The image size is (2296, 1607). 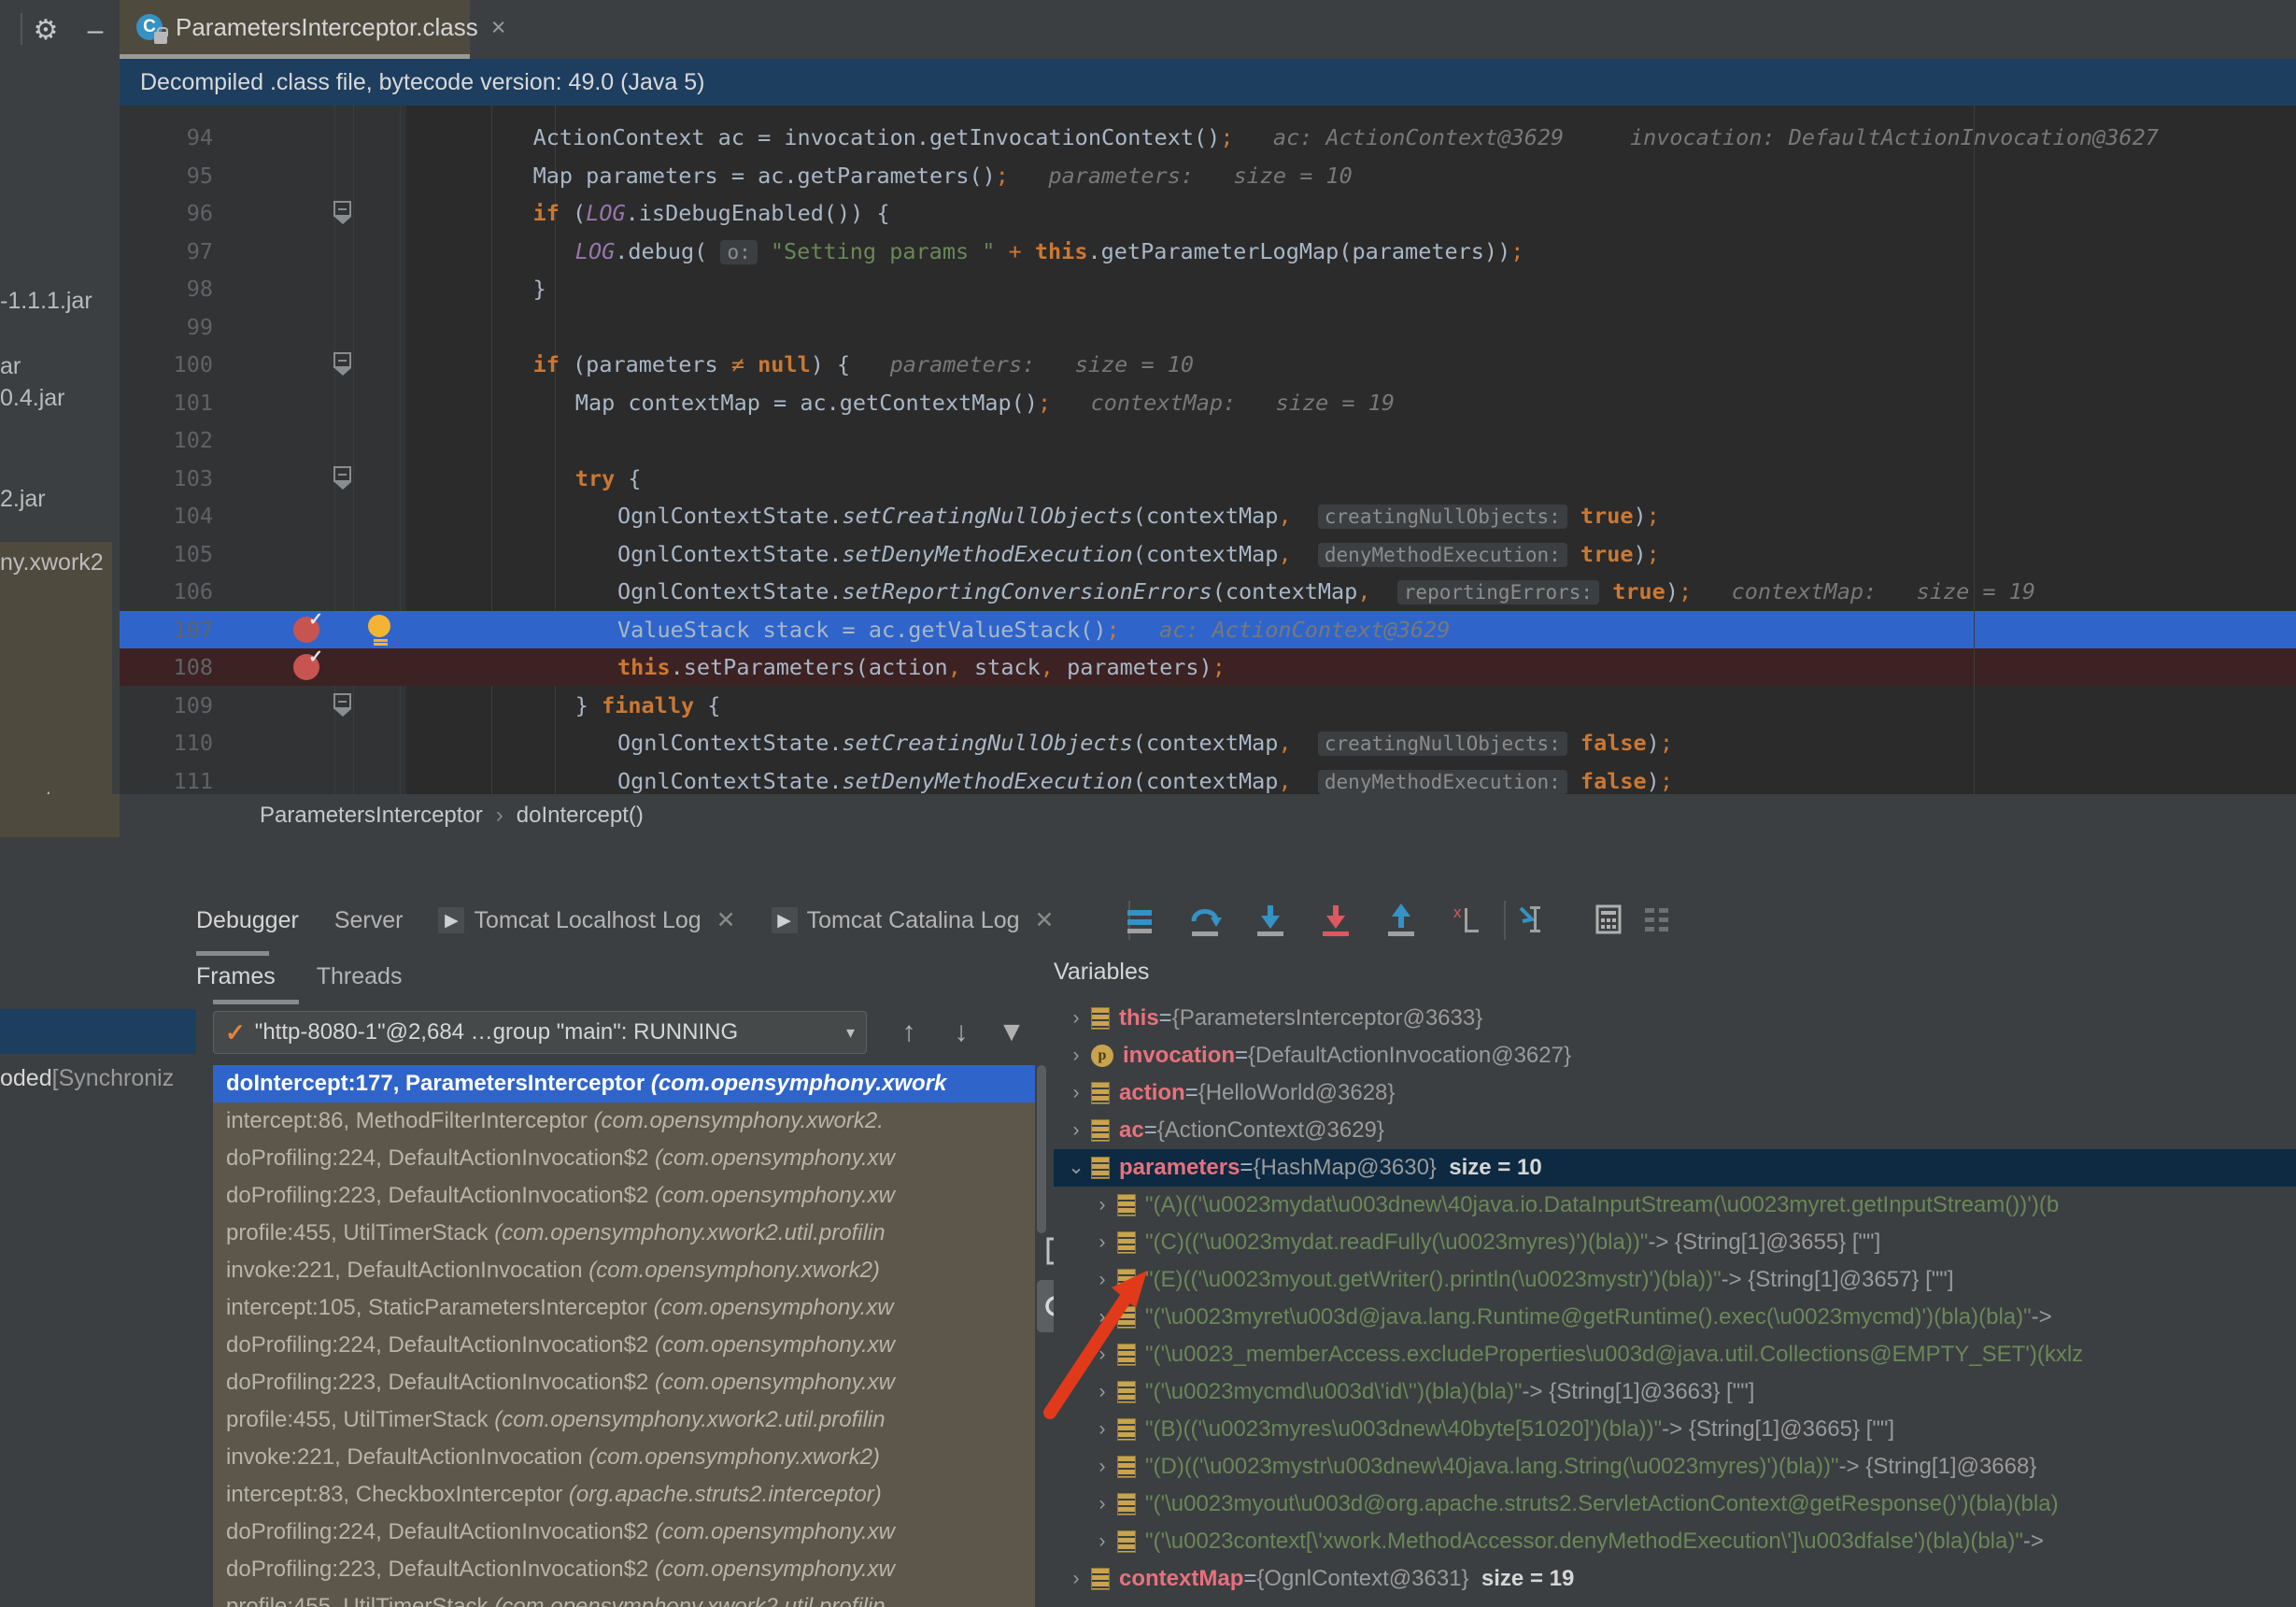 What do you see at coordinates (95, 31) in the screenshot?
I see `minimize-icon: –` at bounding box center [95, 31].